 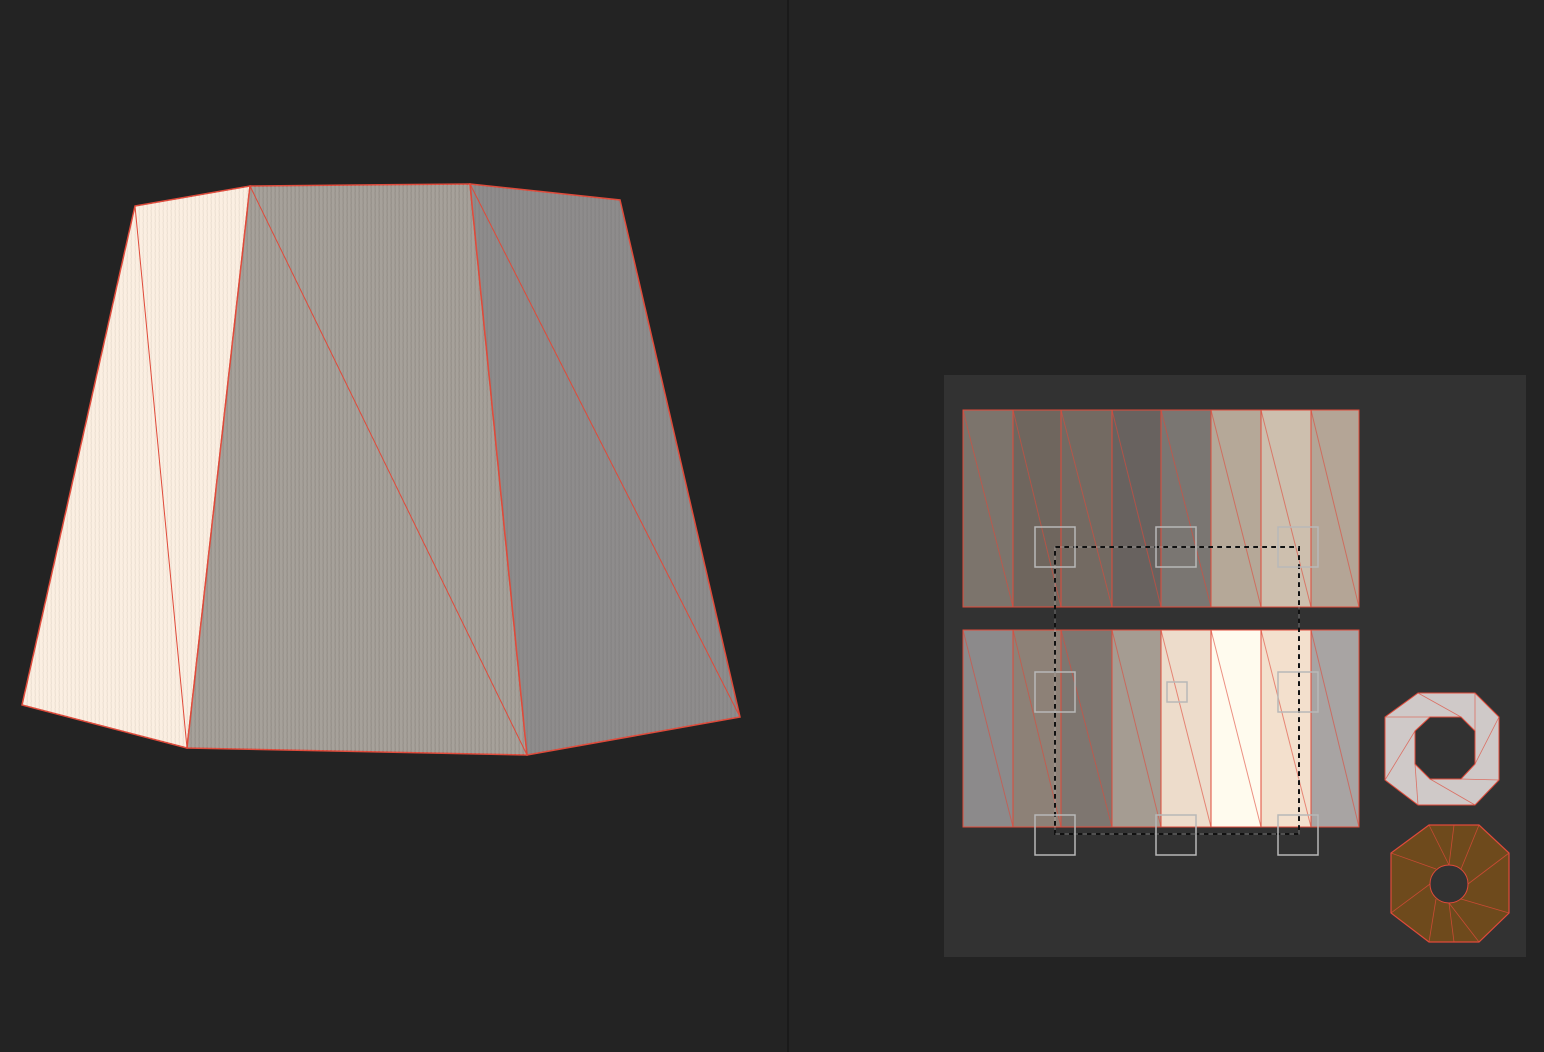 I want to click on uv-island-top-cap, so click(x=1442, y=749).